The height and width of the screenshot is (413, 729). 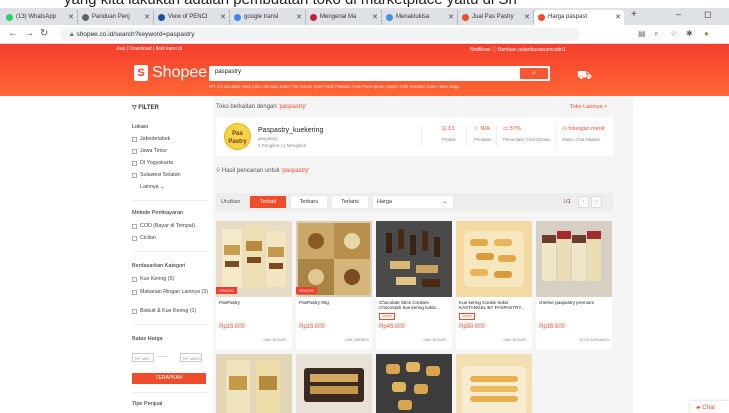 I want to click on browser-tab: google transl ✕, so click(x=268, y=17).